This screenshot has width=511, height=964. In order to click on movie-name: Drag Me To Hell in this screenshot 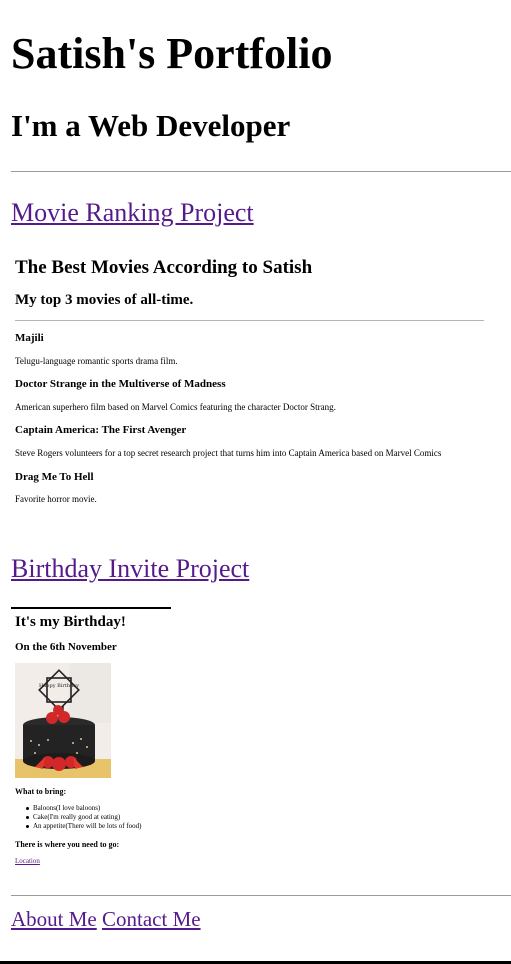, I will do `click(54, 477)`.